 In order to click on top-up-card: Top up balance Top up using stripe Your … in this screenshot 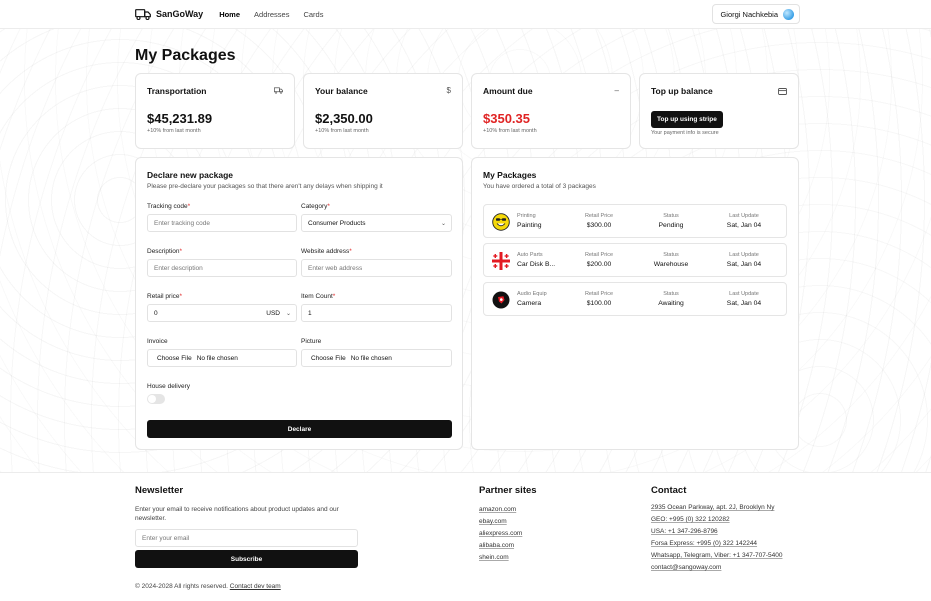, I will do `click(719, 111)`.